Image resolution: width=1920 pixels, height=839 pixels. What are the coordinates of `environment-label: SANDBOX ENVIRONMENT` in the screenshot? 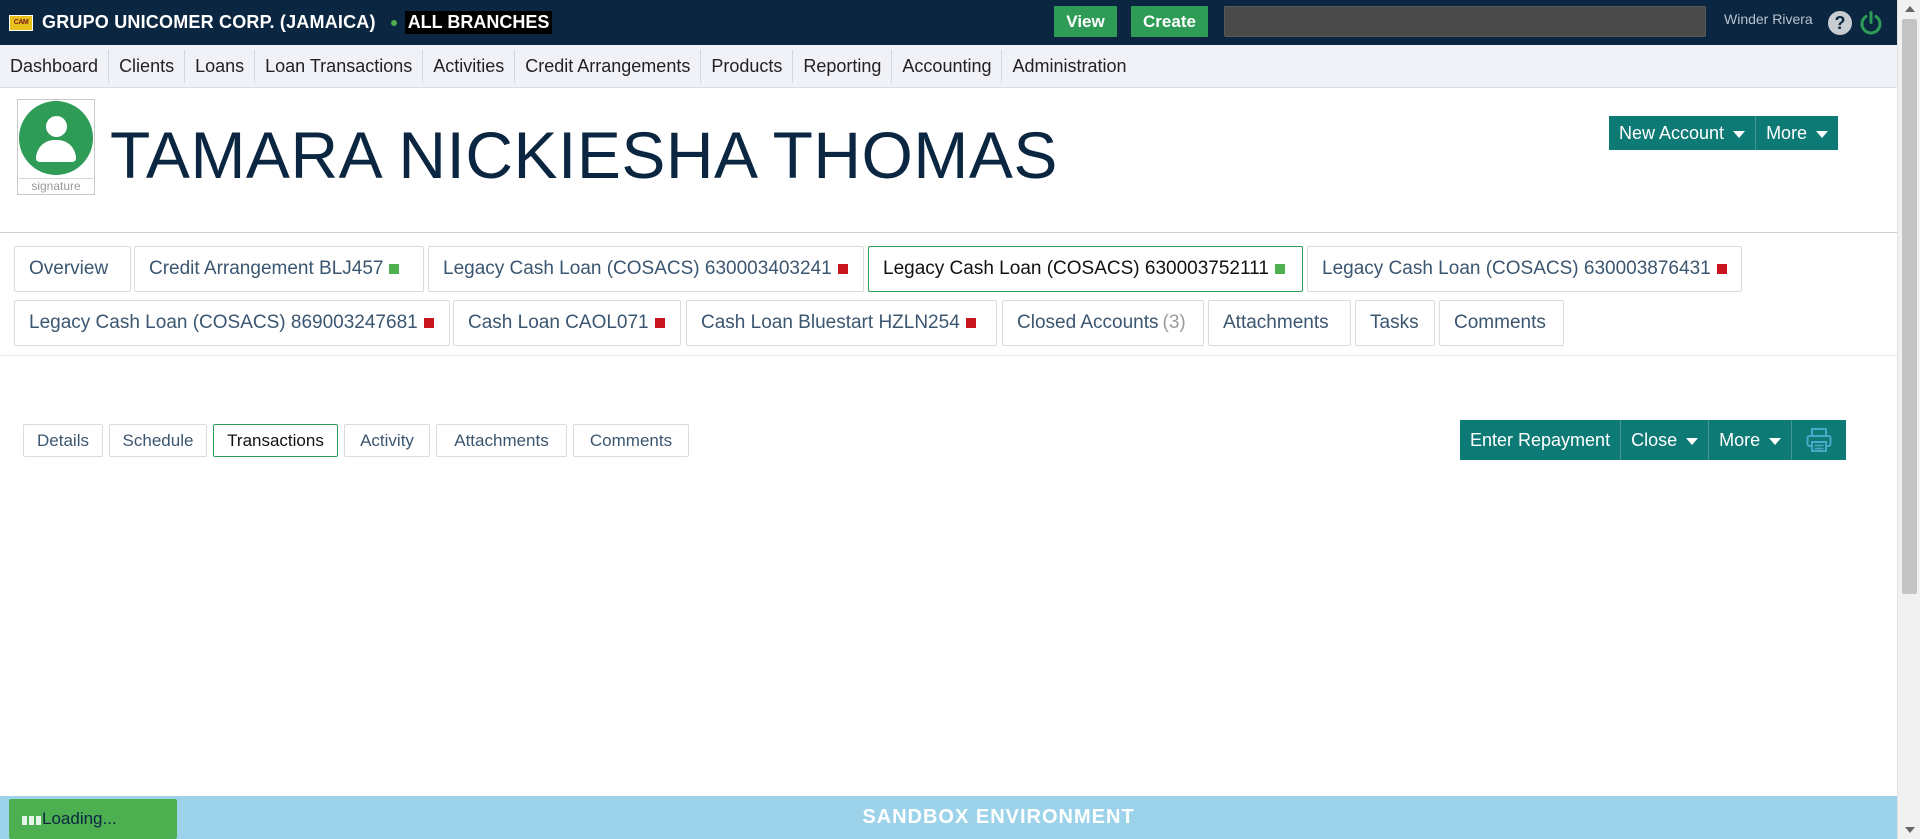 It's located at (998, 817).